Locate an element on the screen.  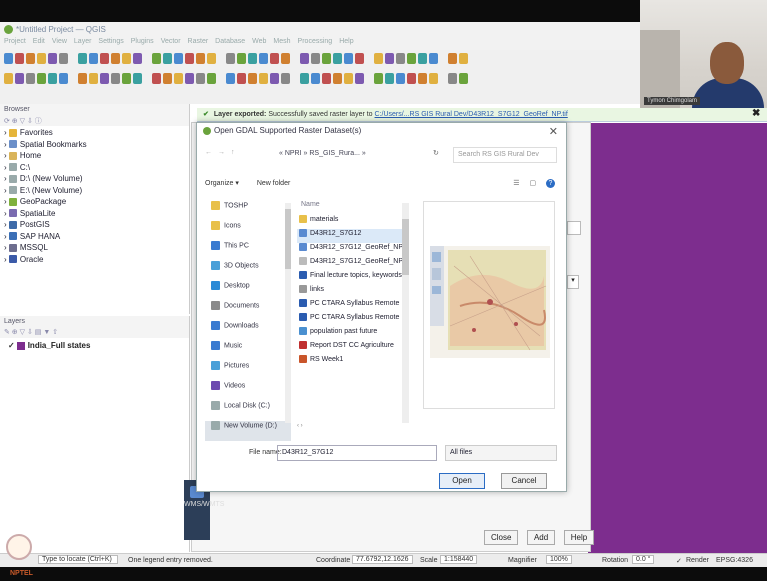
file-item: links is located at coordinates (353, 292).